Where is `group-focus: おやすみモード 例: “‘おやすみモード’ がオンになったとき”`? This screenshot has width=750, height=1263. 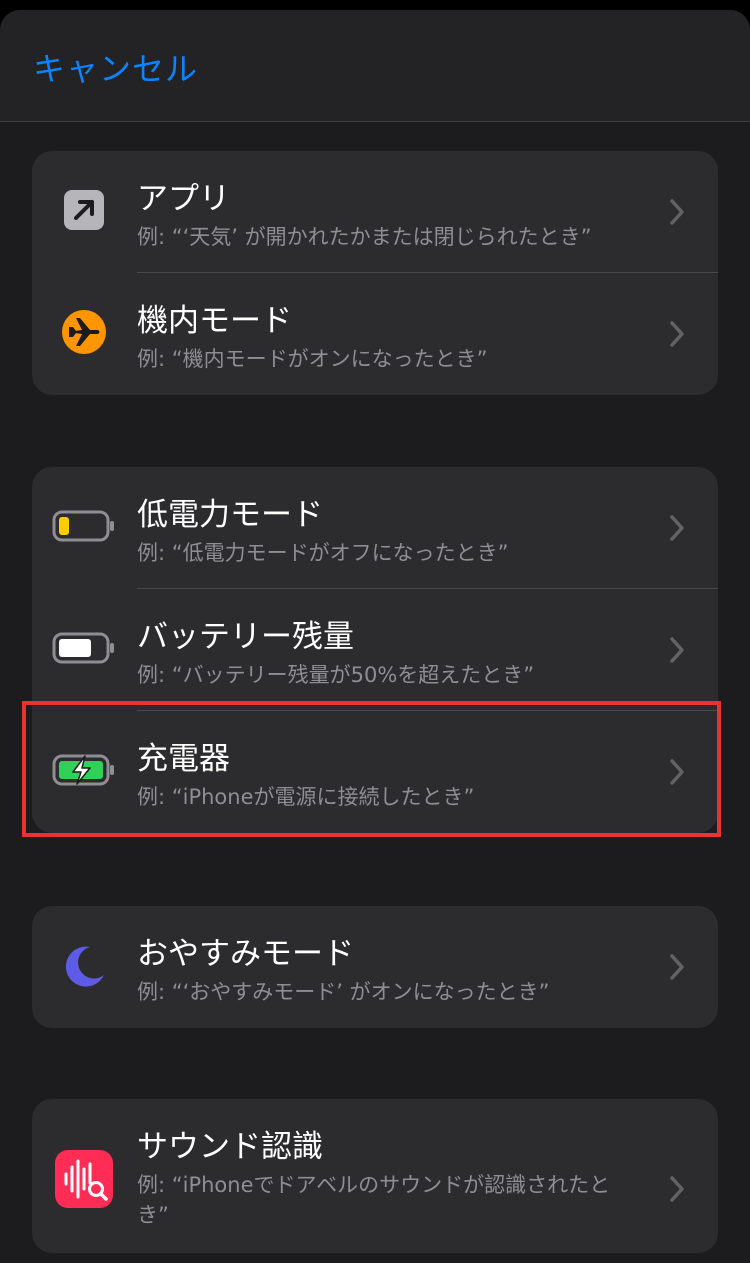 group-focus: おやすみモード 例: “‘おやすみモード’ がオンになったとき” is located at coordinates (375, 967).